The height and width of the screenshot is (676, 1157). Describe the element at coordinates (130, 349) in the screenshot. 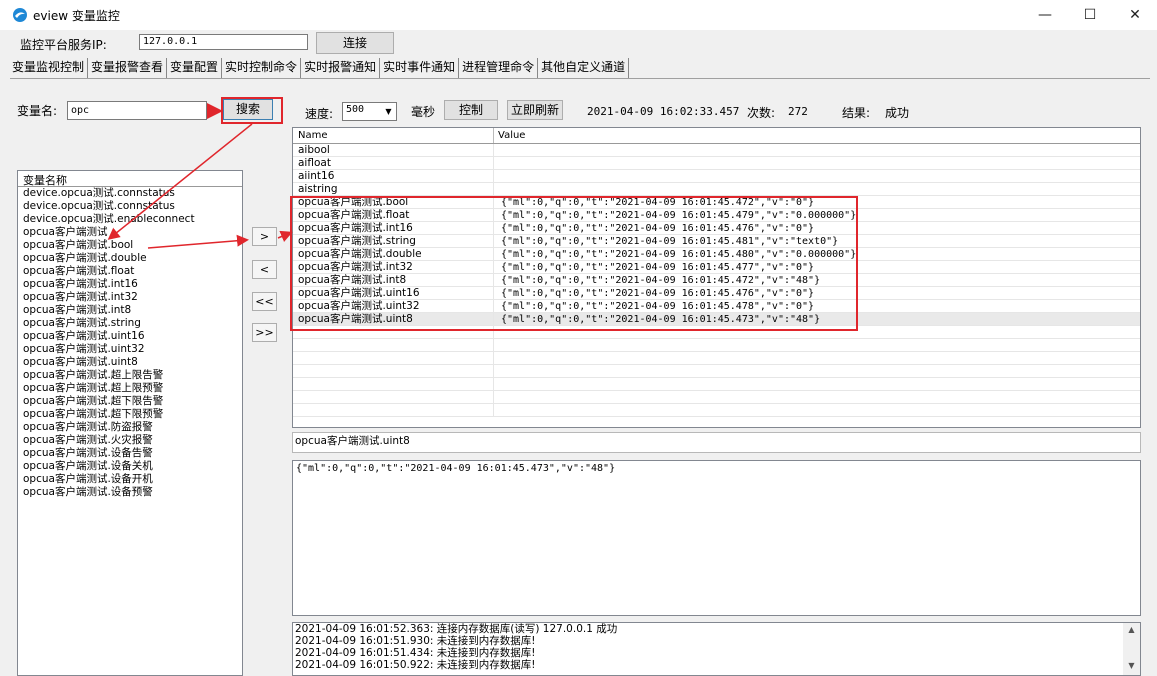

I see `variable-list-item: opcua客户端测试.uint32` at that location.